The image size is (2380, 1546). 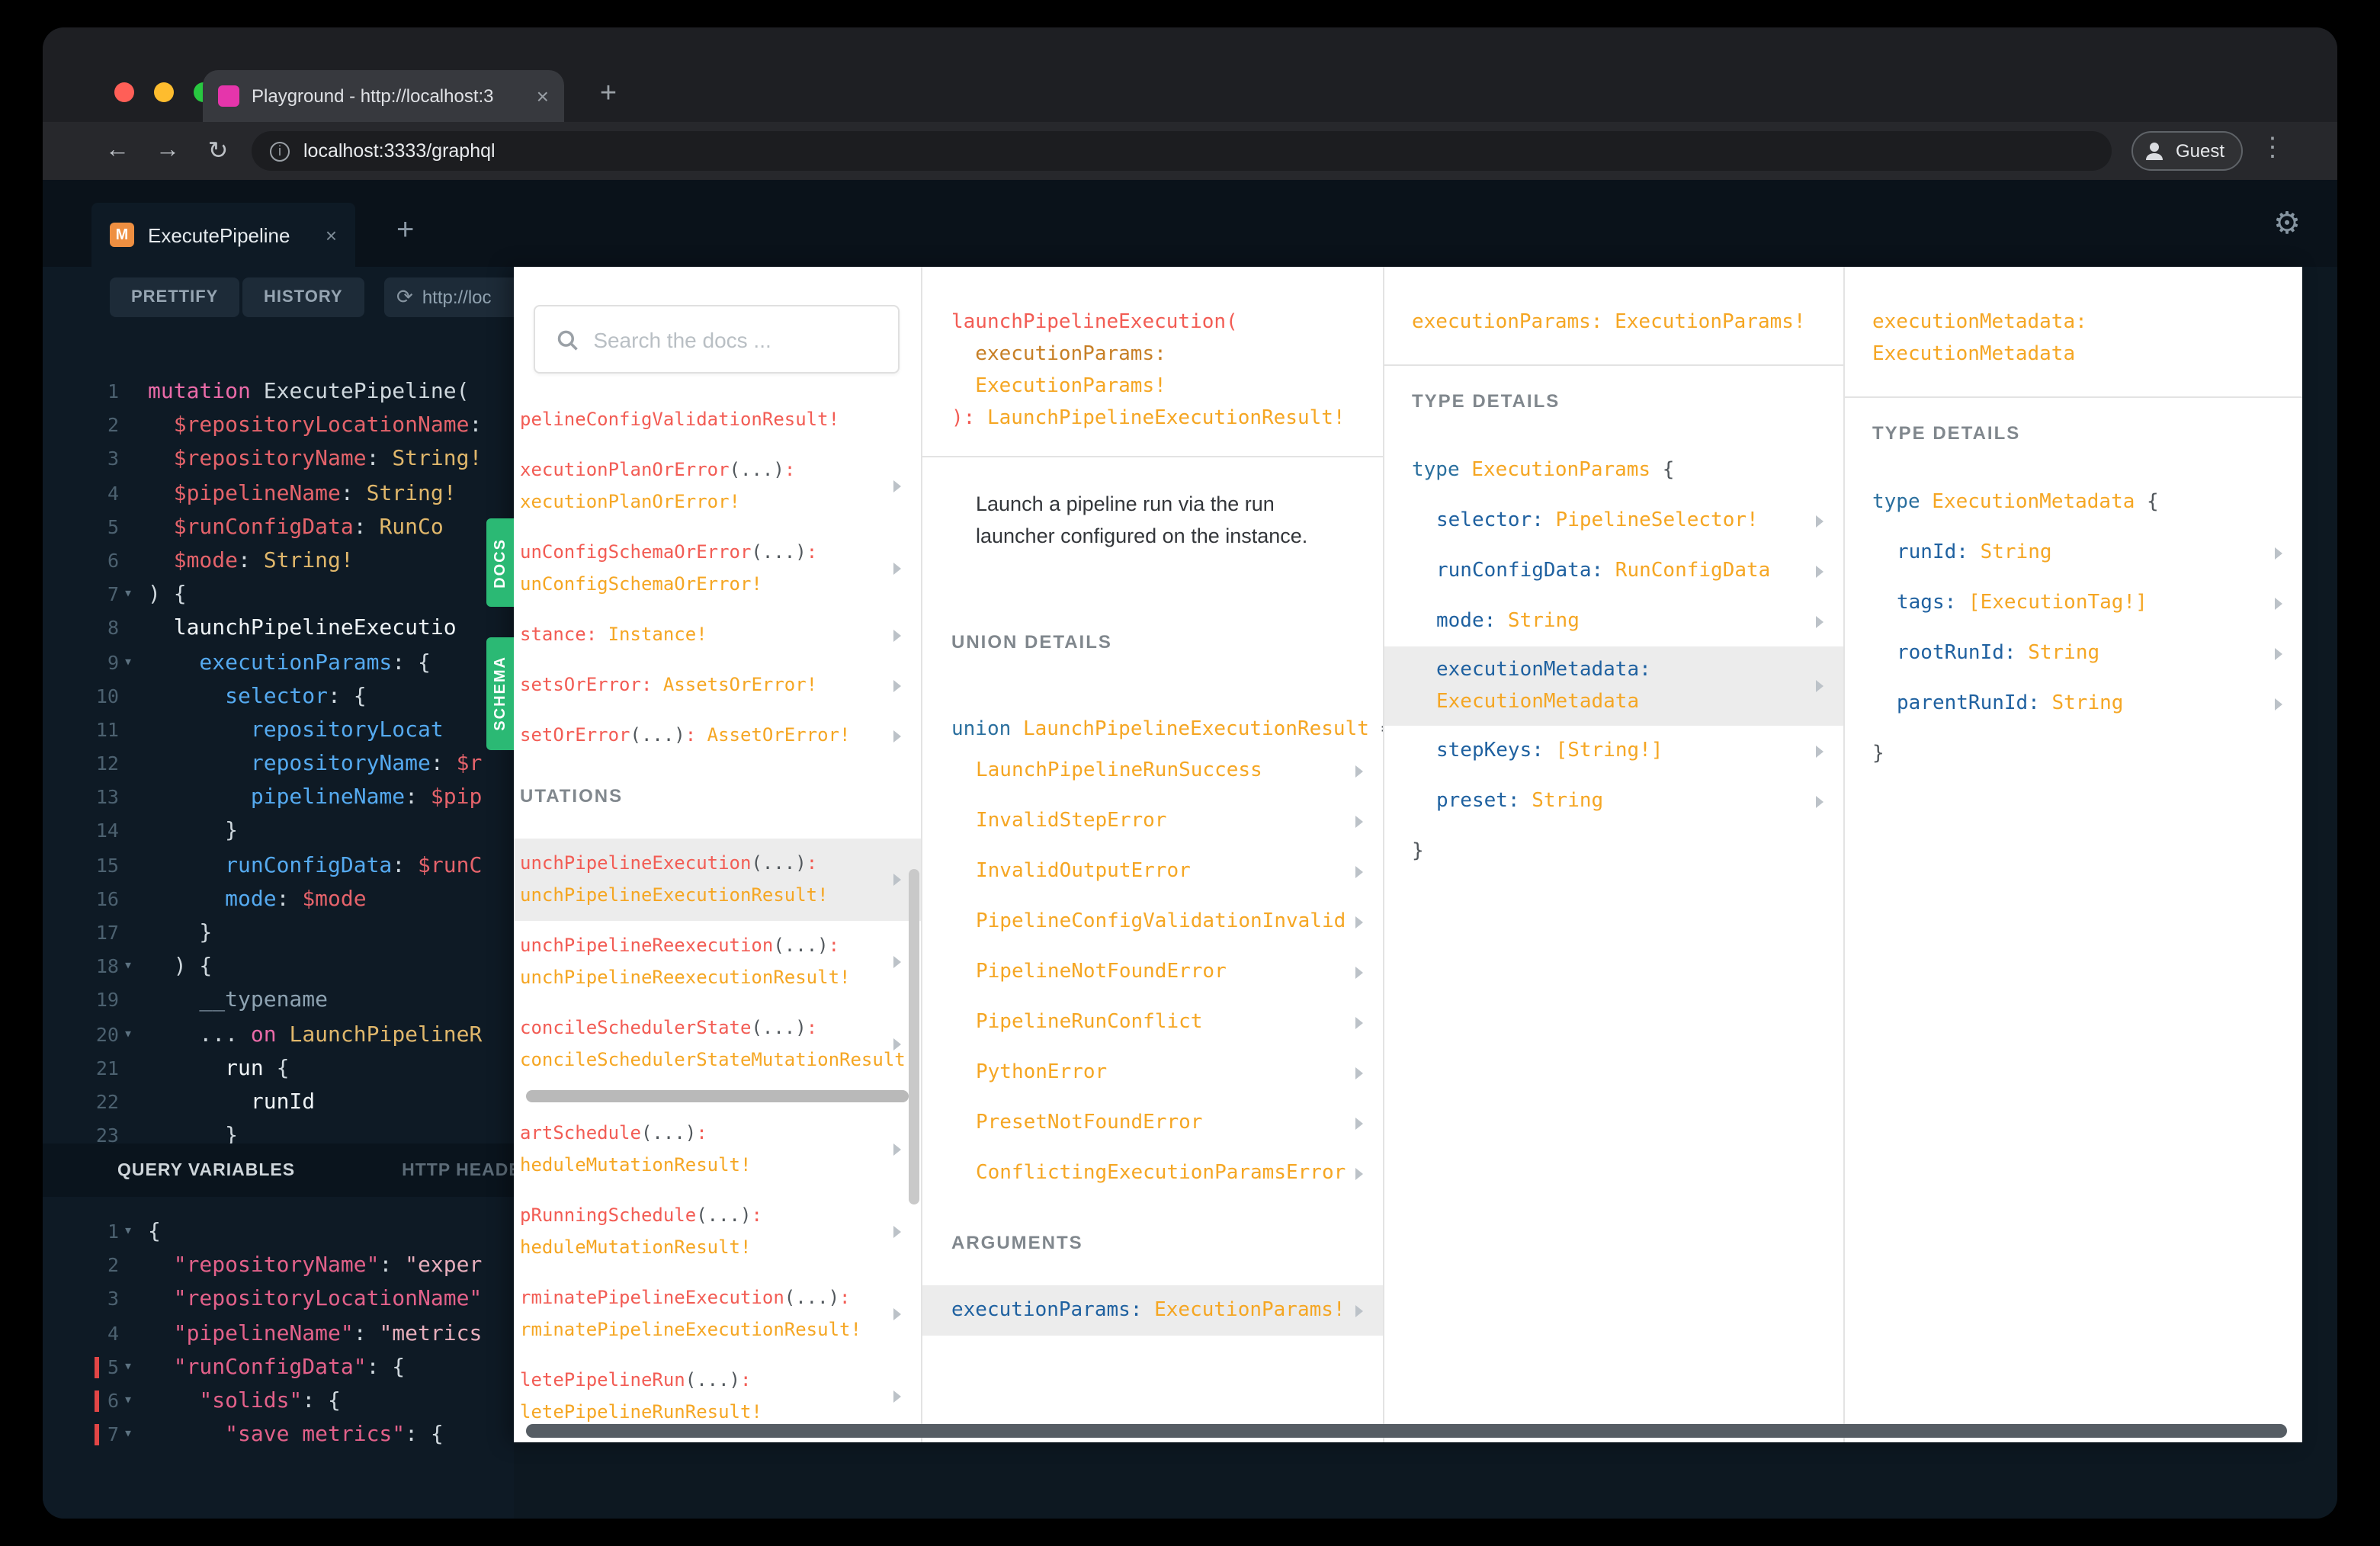 What do you see at coordinates (331, 234) in the screenshot?
I see `close-session-icon: ×` at bounding box center [331, 234].